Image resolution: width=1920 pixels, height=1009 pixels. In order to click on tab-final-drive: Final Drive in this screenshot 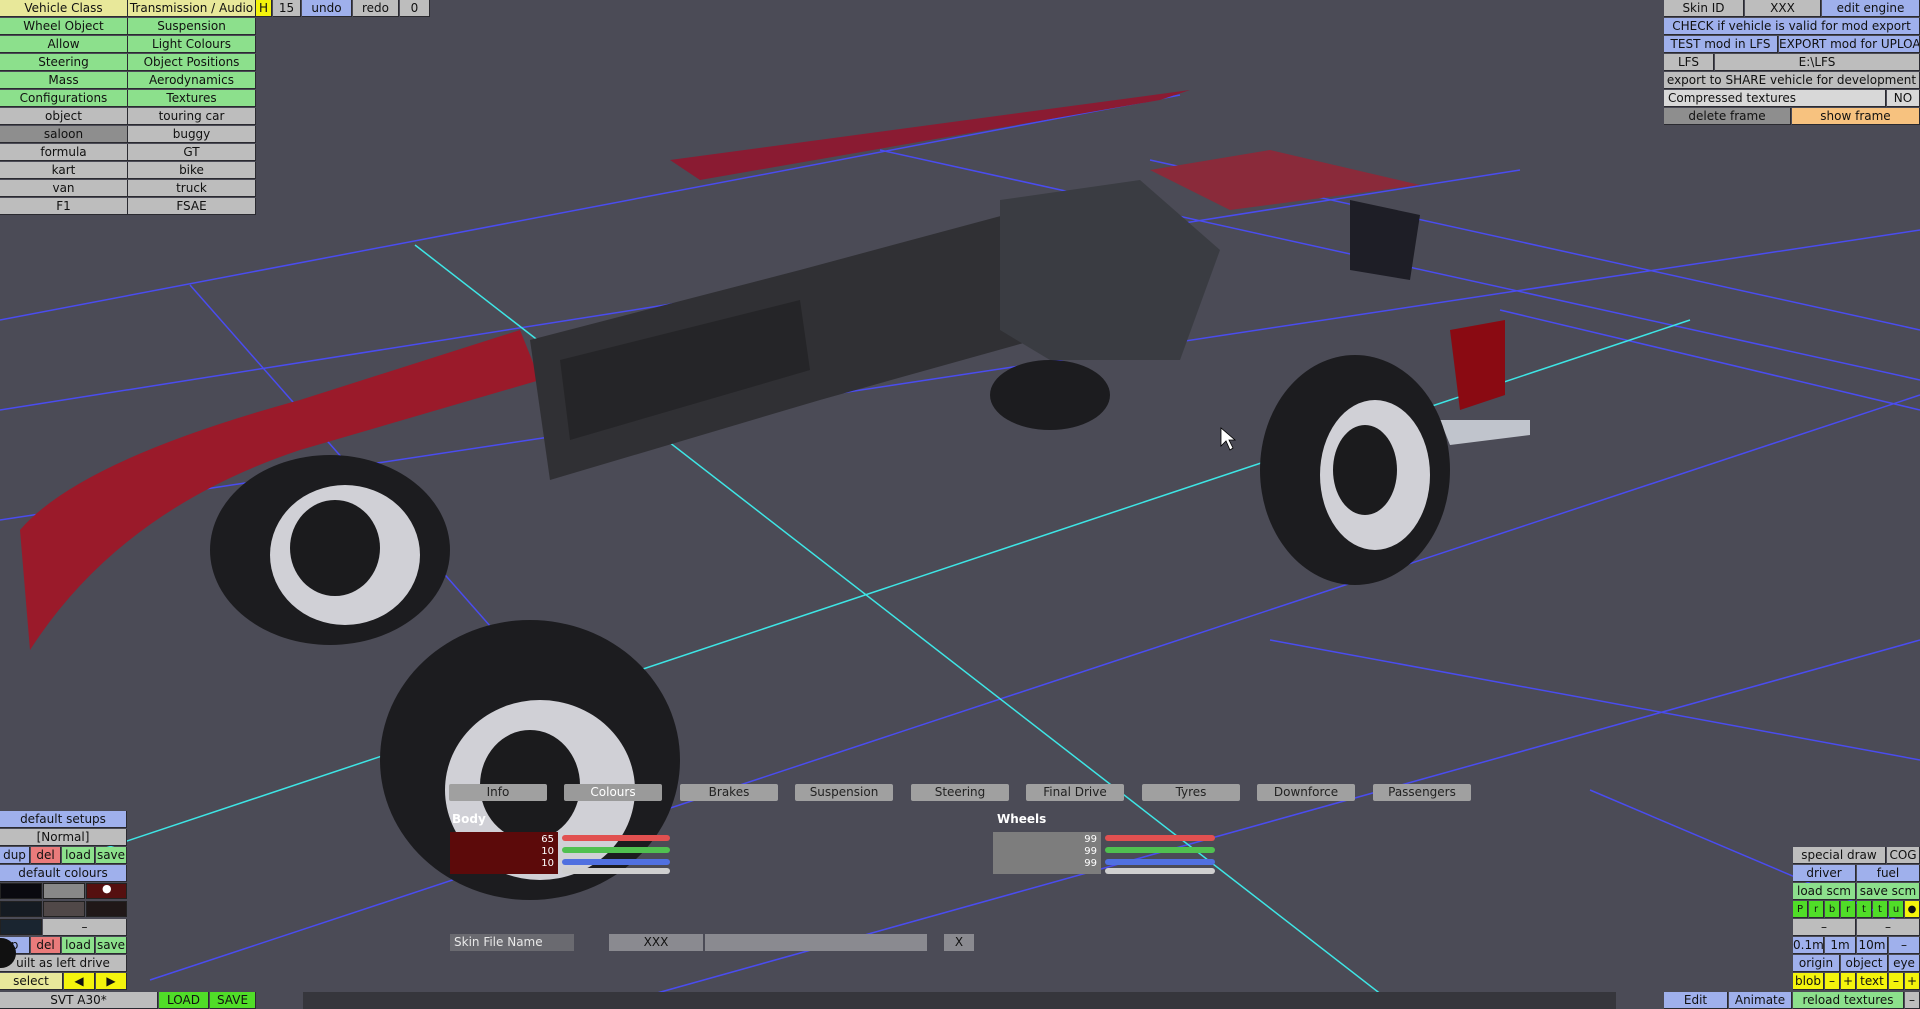, I will do `click(1075, 792)`.